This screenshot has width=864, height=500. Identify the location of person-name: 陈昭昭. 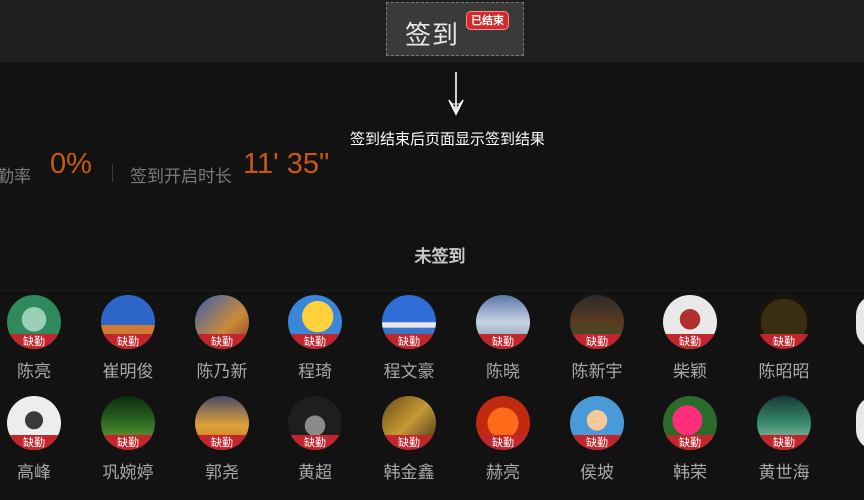
(784, 372).